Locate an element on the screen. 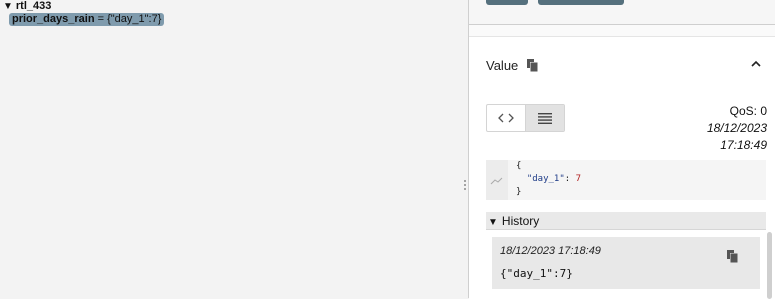 Image resolution: width=775 pixels, height=299 pixels. tree-node-rtl433: ▼ rtl_433 is located at coordinates (27, 6).